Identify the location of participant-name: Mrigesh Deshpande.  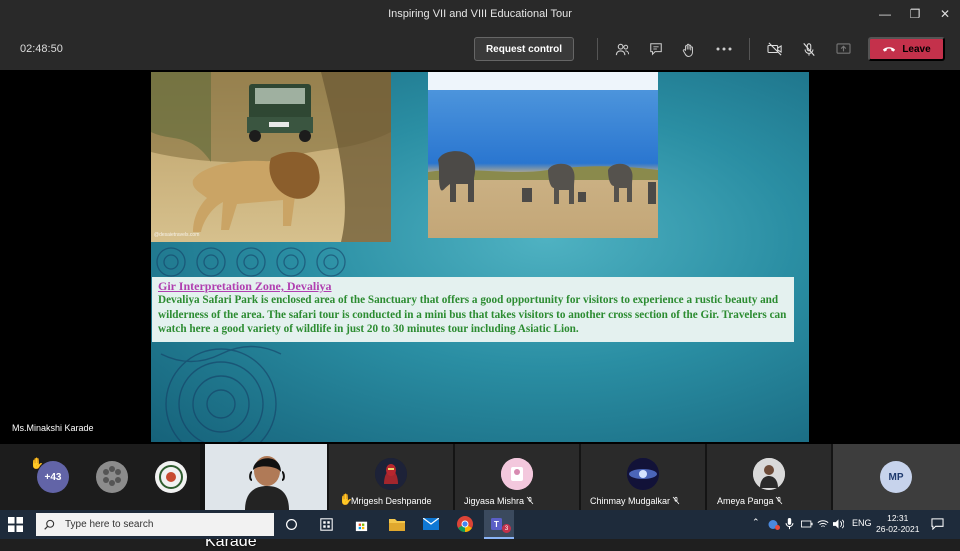
(391, 501).